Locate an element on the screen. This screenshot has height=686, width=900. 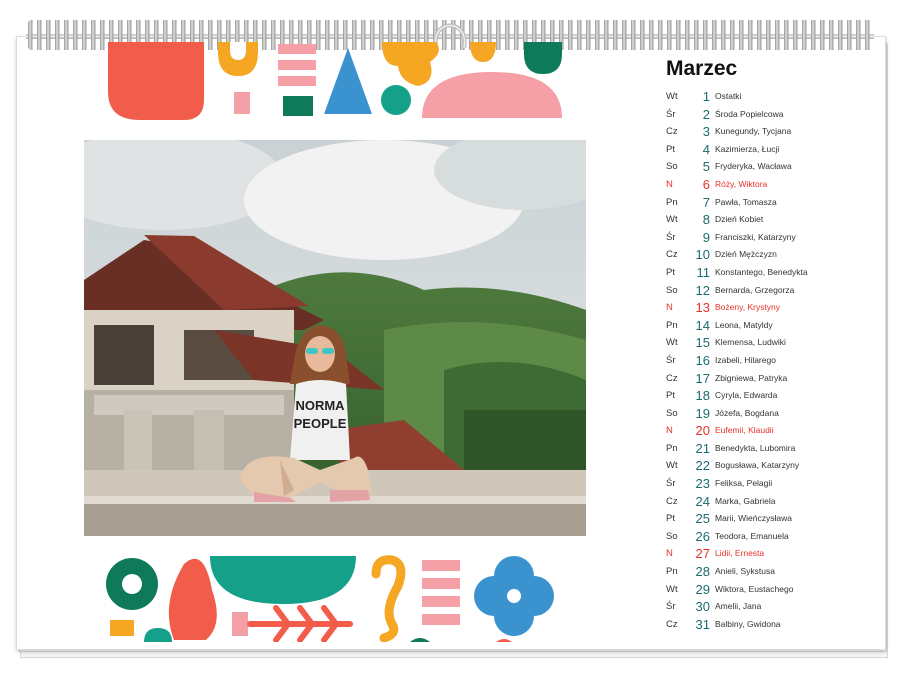
day-row: So 12 Bernarda, Grzegorza is located at coordinates (771, 291).